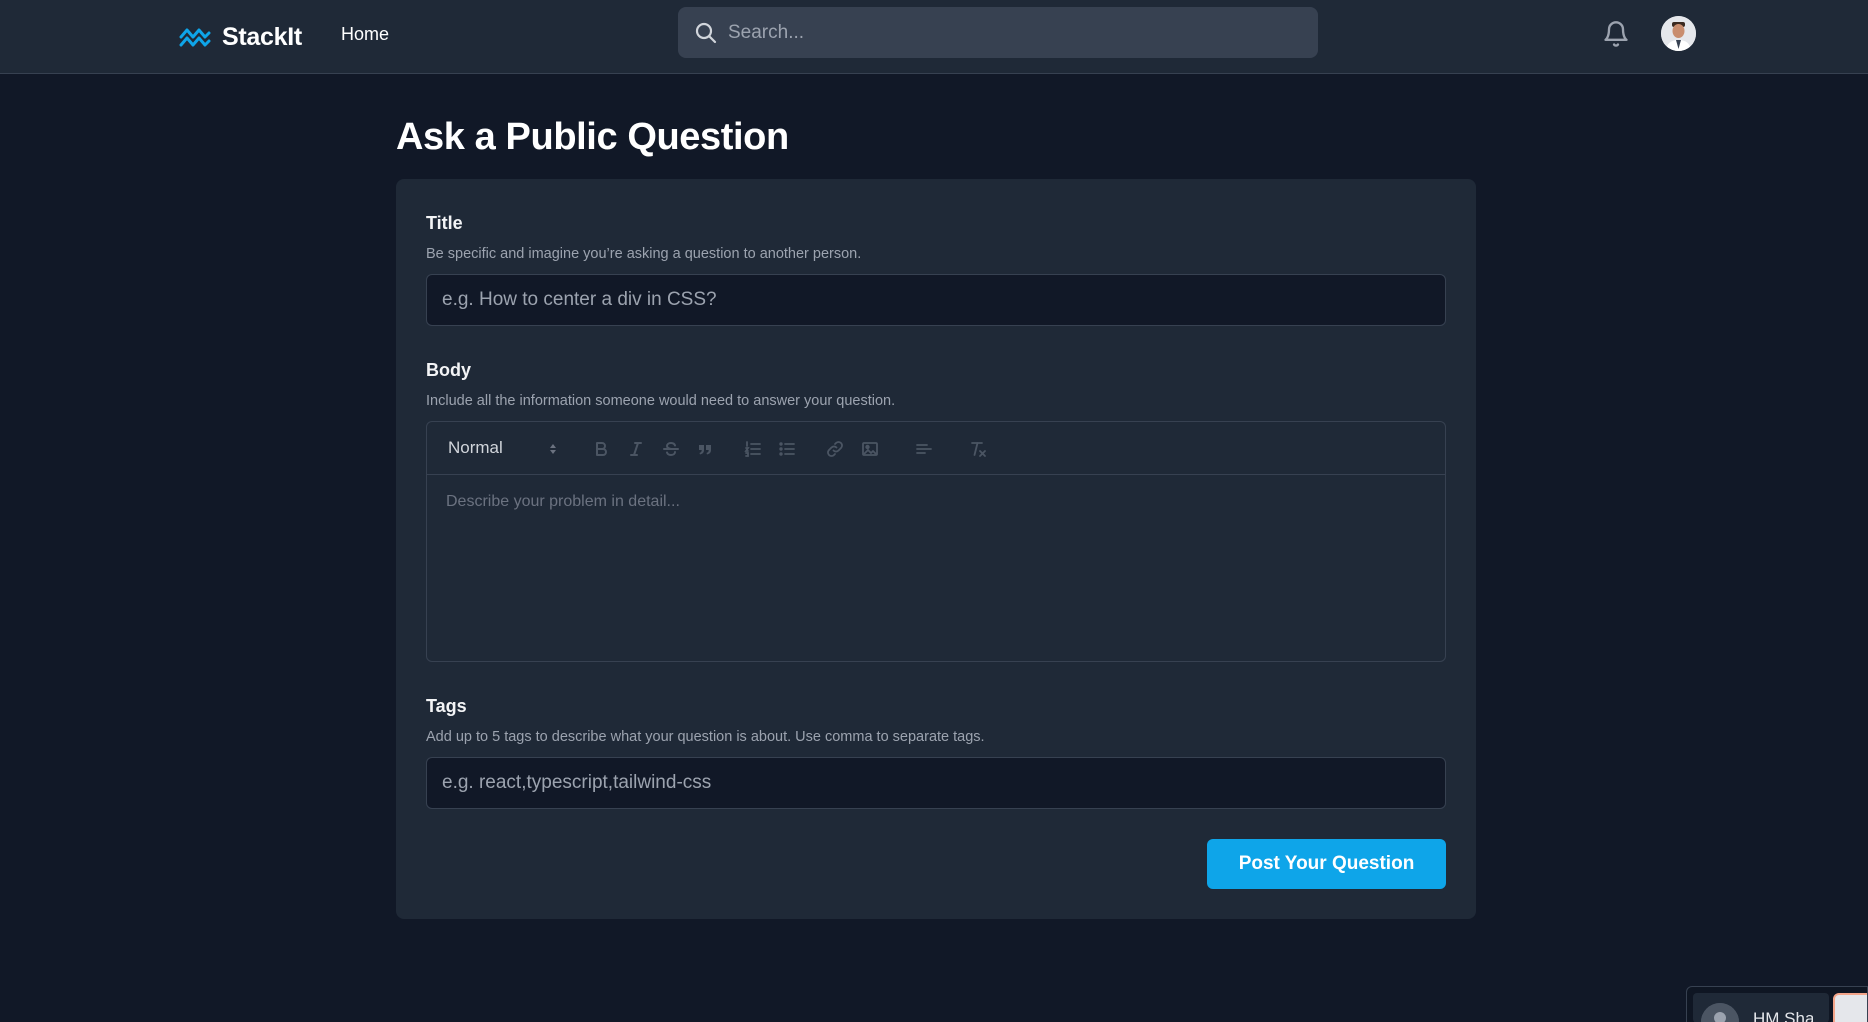 Image resolution: width=1868 pixels, height=1022 pixels. What do you see at coordinates (448, 370) in the screenshot?
I see `body-label: Body` at bounding box center [448, 370].